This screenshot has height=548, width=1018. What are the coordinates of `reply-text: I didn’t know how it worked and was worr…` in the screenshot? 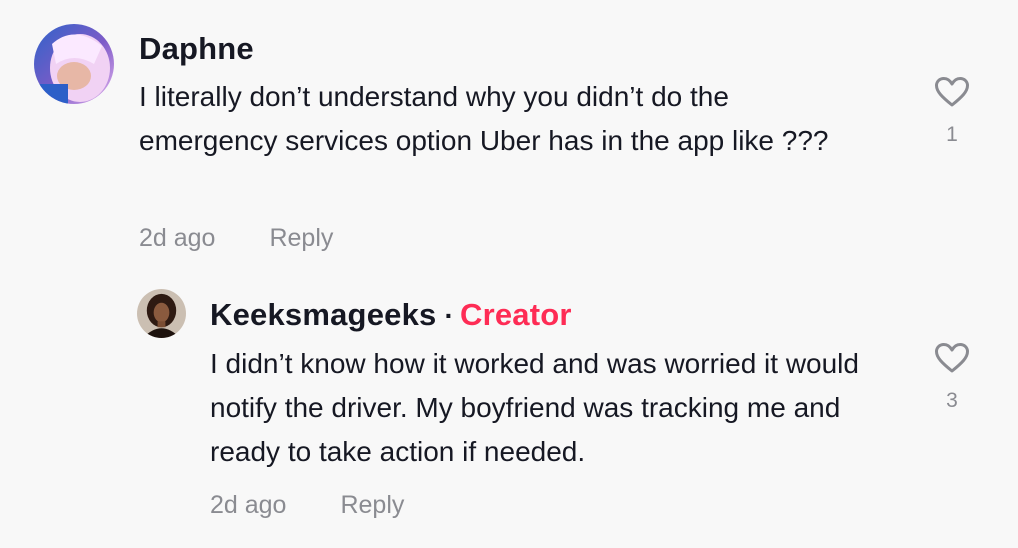 It's located at (534, 407).